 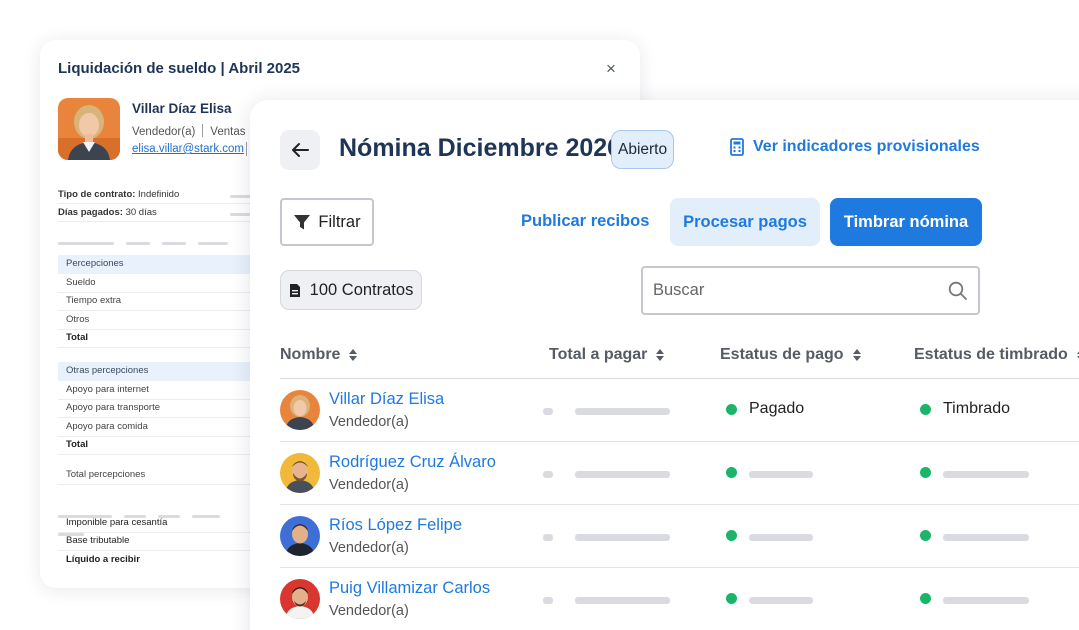 I want to click on perception-item: Otros, so click(x=158, y=320).